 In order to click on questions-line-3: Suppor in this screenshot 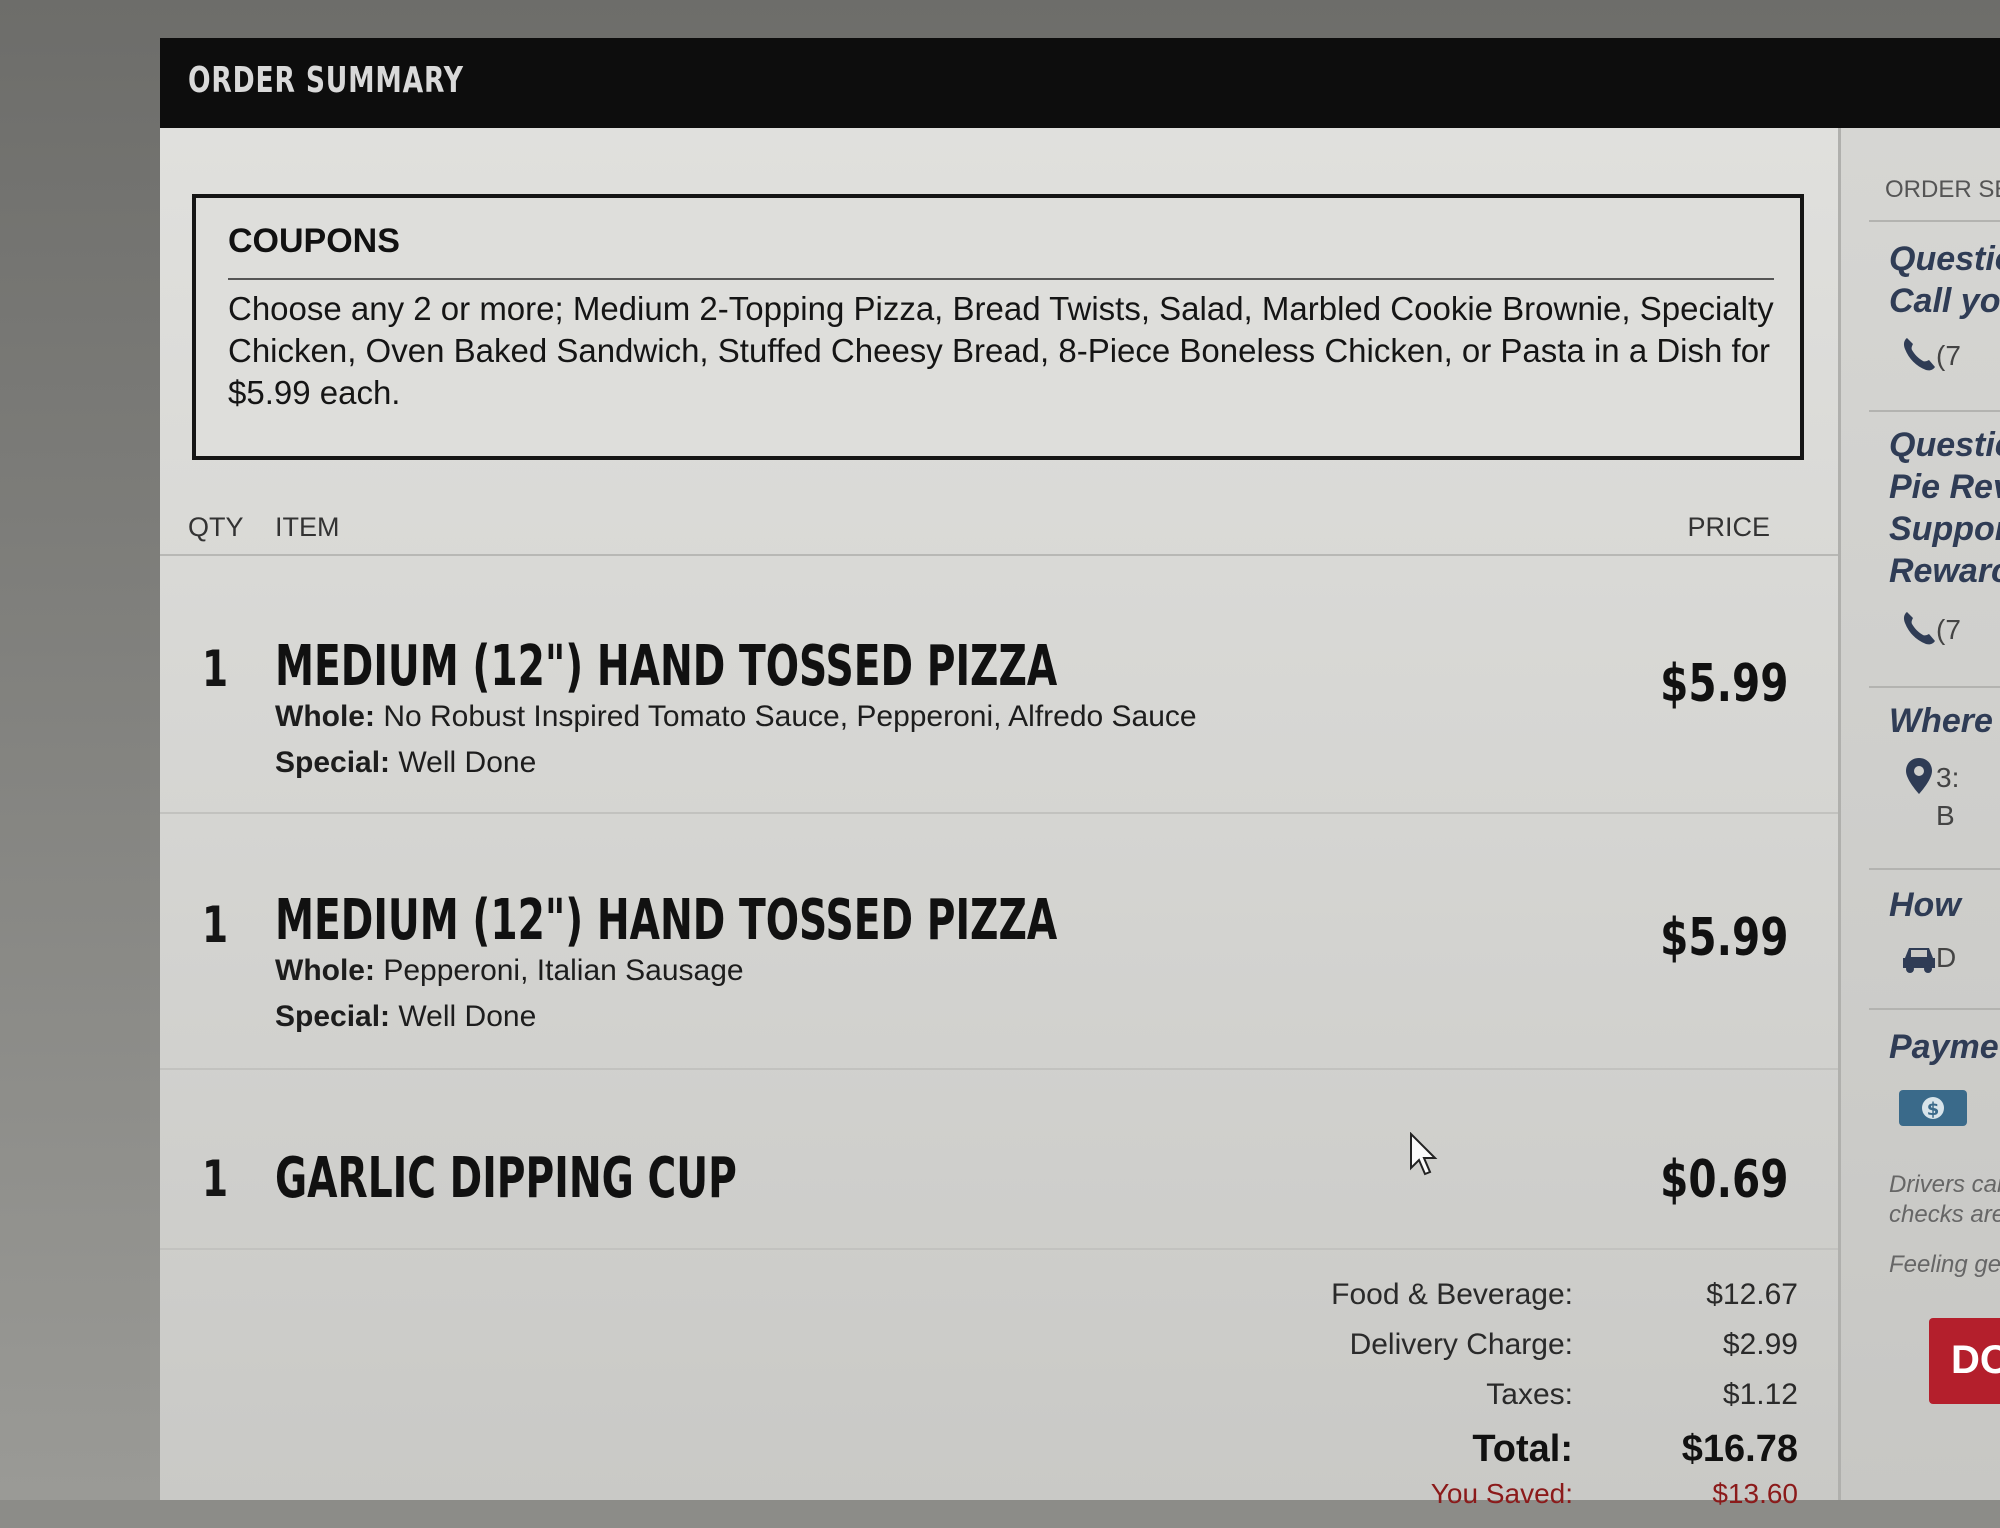, I will do `click(1944, 529)`.